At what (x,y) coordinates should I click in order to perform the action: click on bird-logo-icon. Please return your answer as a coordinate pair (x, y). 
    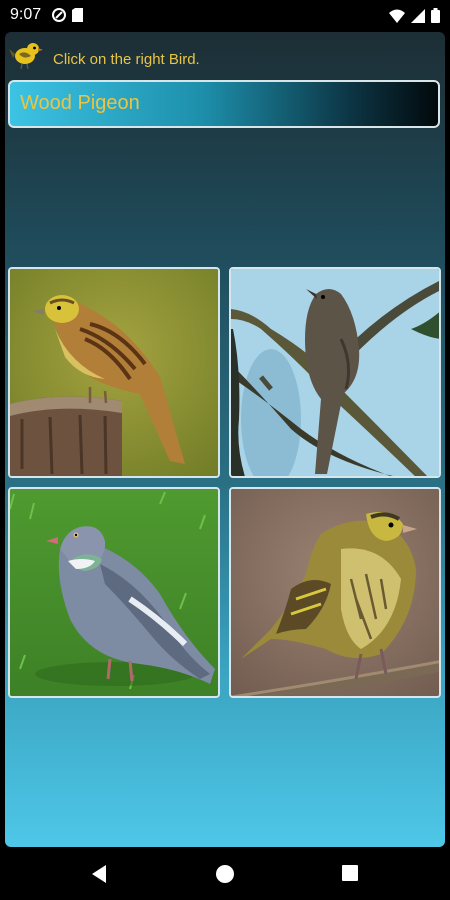
    Looking at the image, I should click on (26, 56).